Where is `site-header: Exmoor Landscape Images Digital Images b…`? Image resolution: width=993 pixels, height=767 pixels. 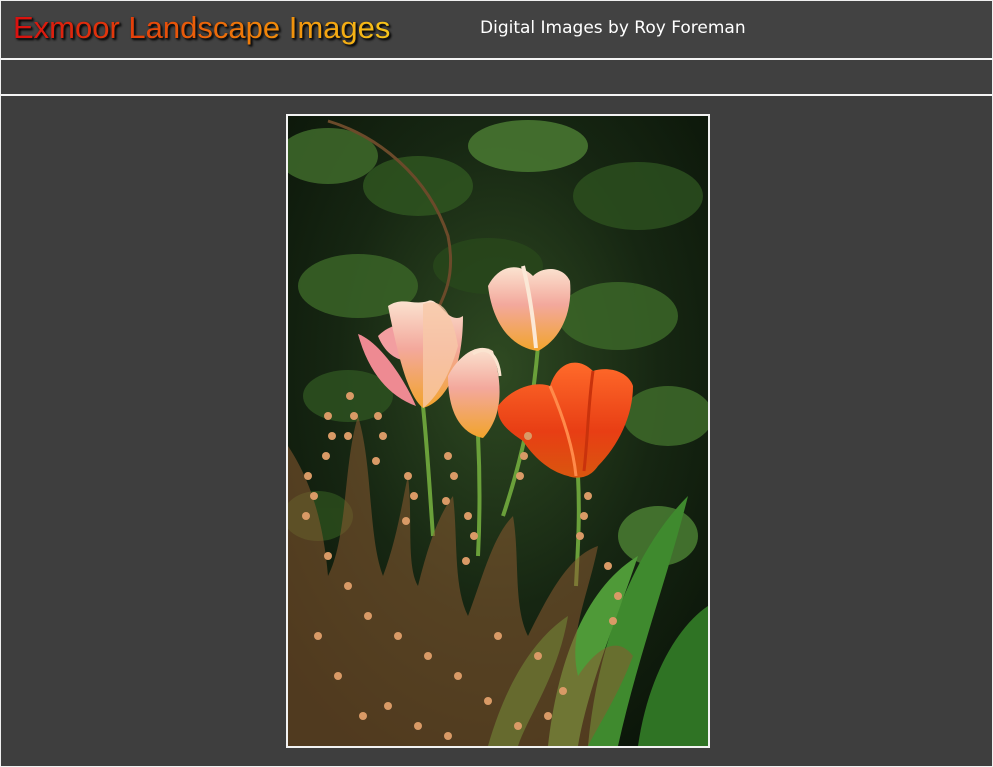
site-header: Exmoor Landscape Images Digital Images b… is located at coordinates (496, 29).